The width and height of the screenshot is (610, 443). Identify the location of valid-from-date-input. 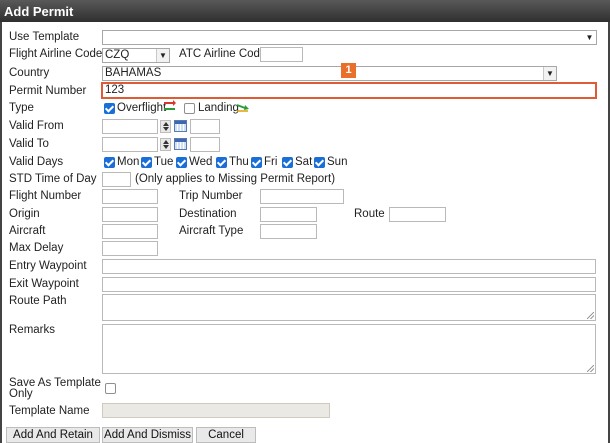
(130, 126).